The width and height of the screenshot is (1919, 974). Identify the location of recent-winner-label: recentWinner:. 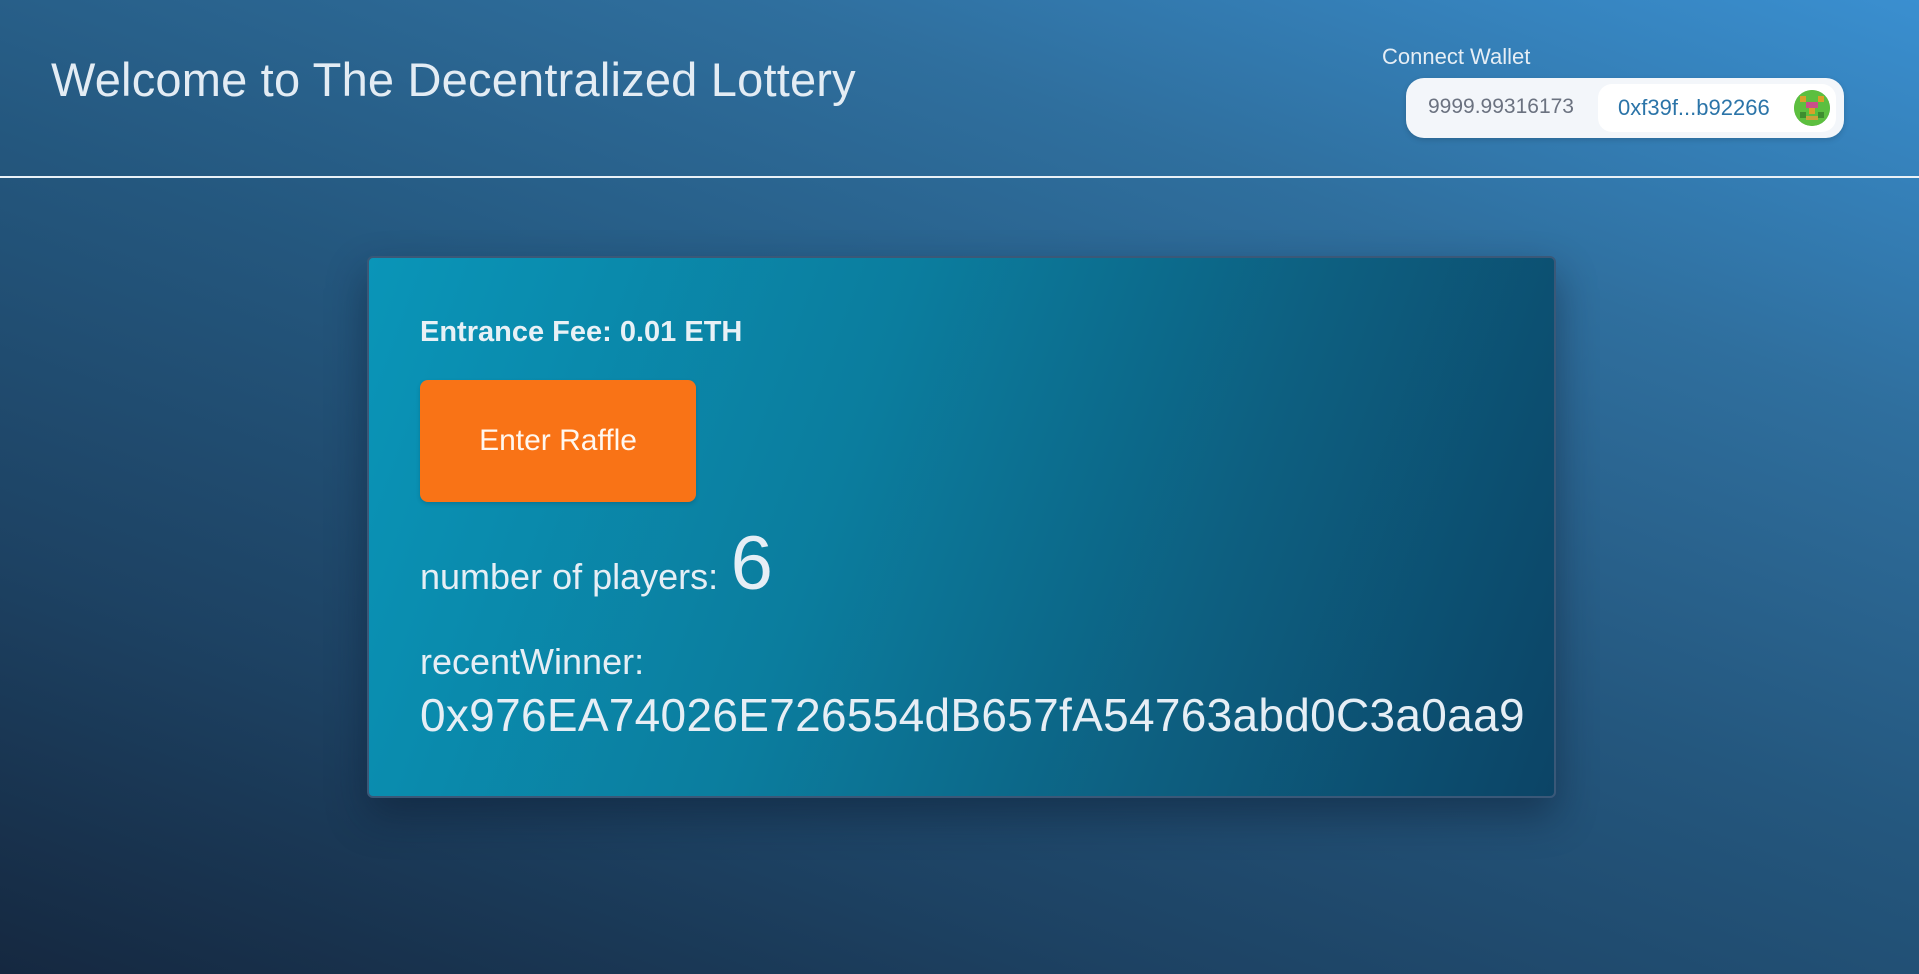
(532, 661).